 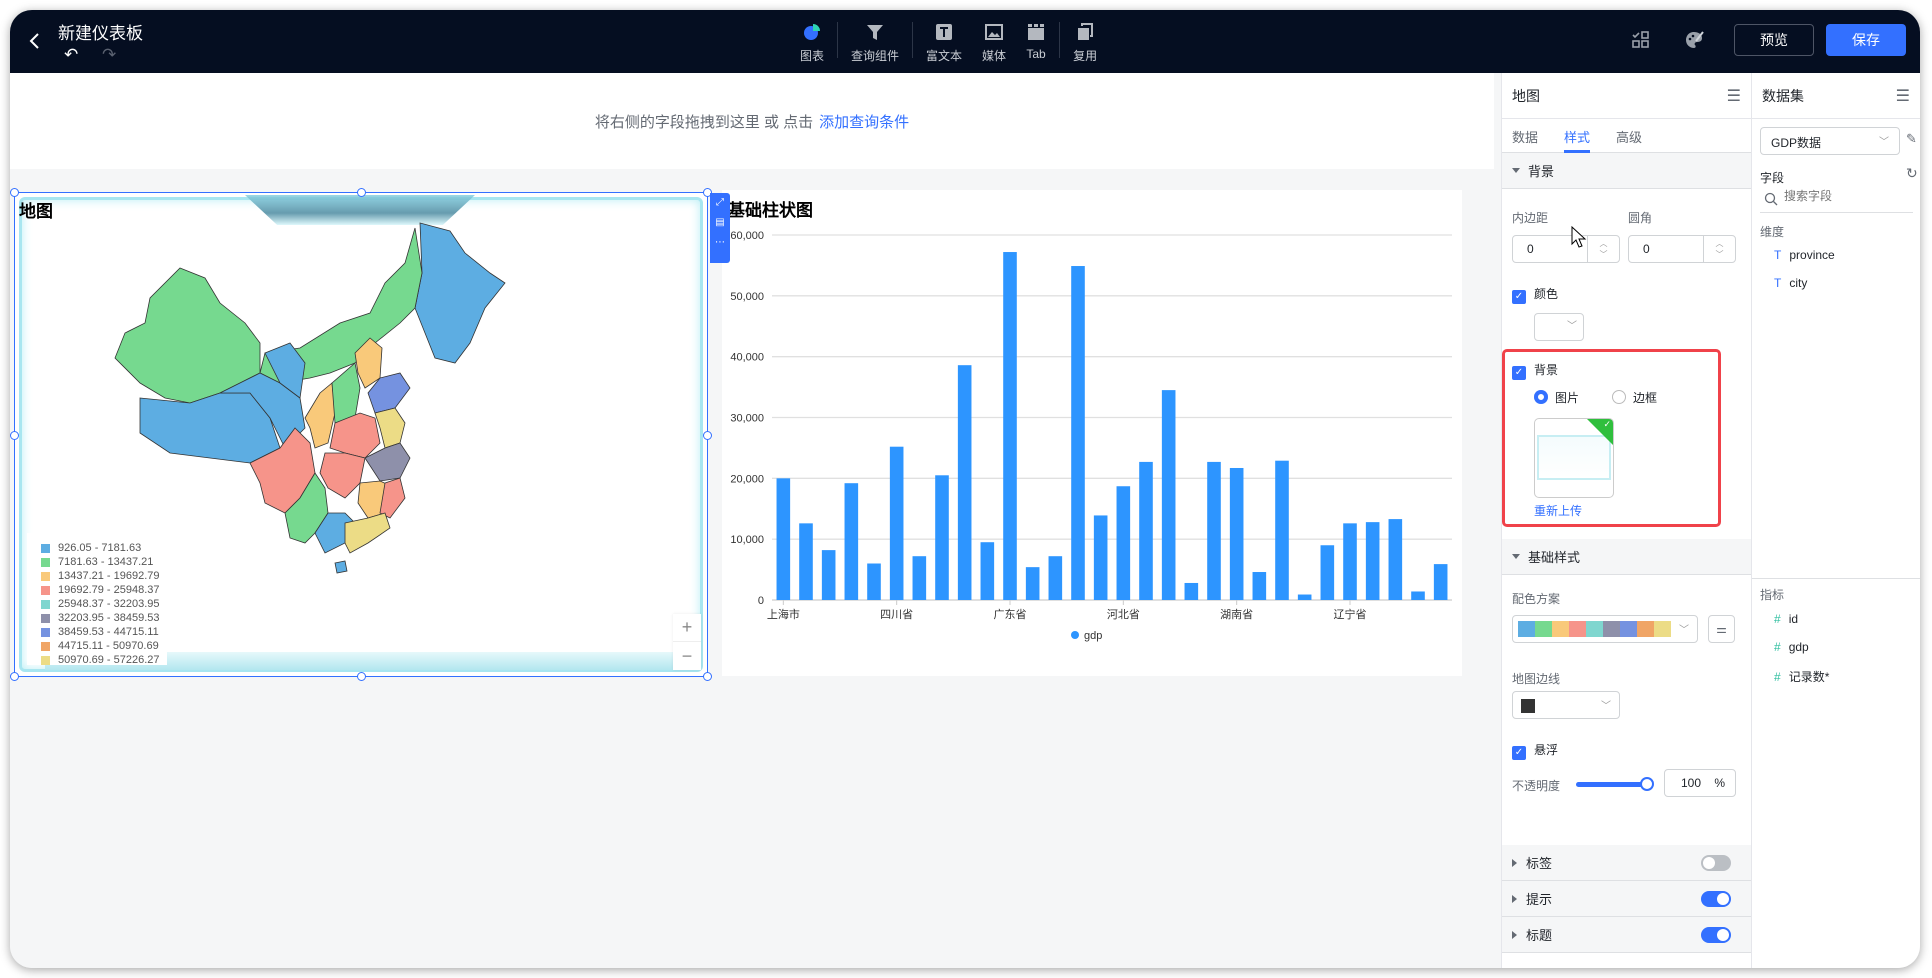 What do you see at coordinates (1626, 935) in the screenshot?
I see `section-title: 标题` at bounding box center [1626, 935].